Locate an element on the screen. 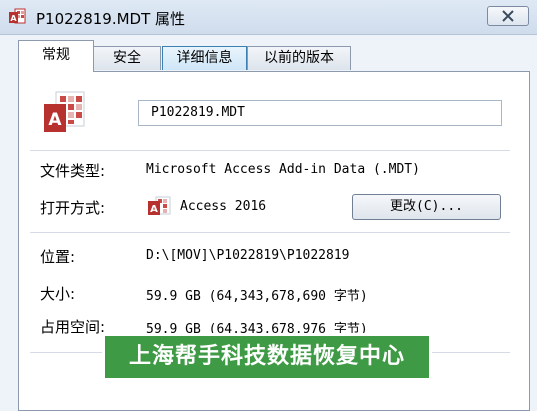  size-on-disk-label: 占用空间: is located at coordinates (73, 327).